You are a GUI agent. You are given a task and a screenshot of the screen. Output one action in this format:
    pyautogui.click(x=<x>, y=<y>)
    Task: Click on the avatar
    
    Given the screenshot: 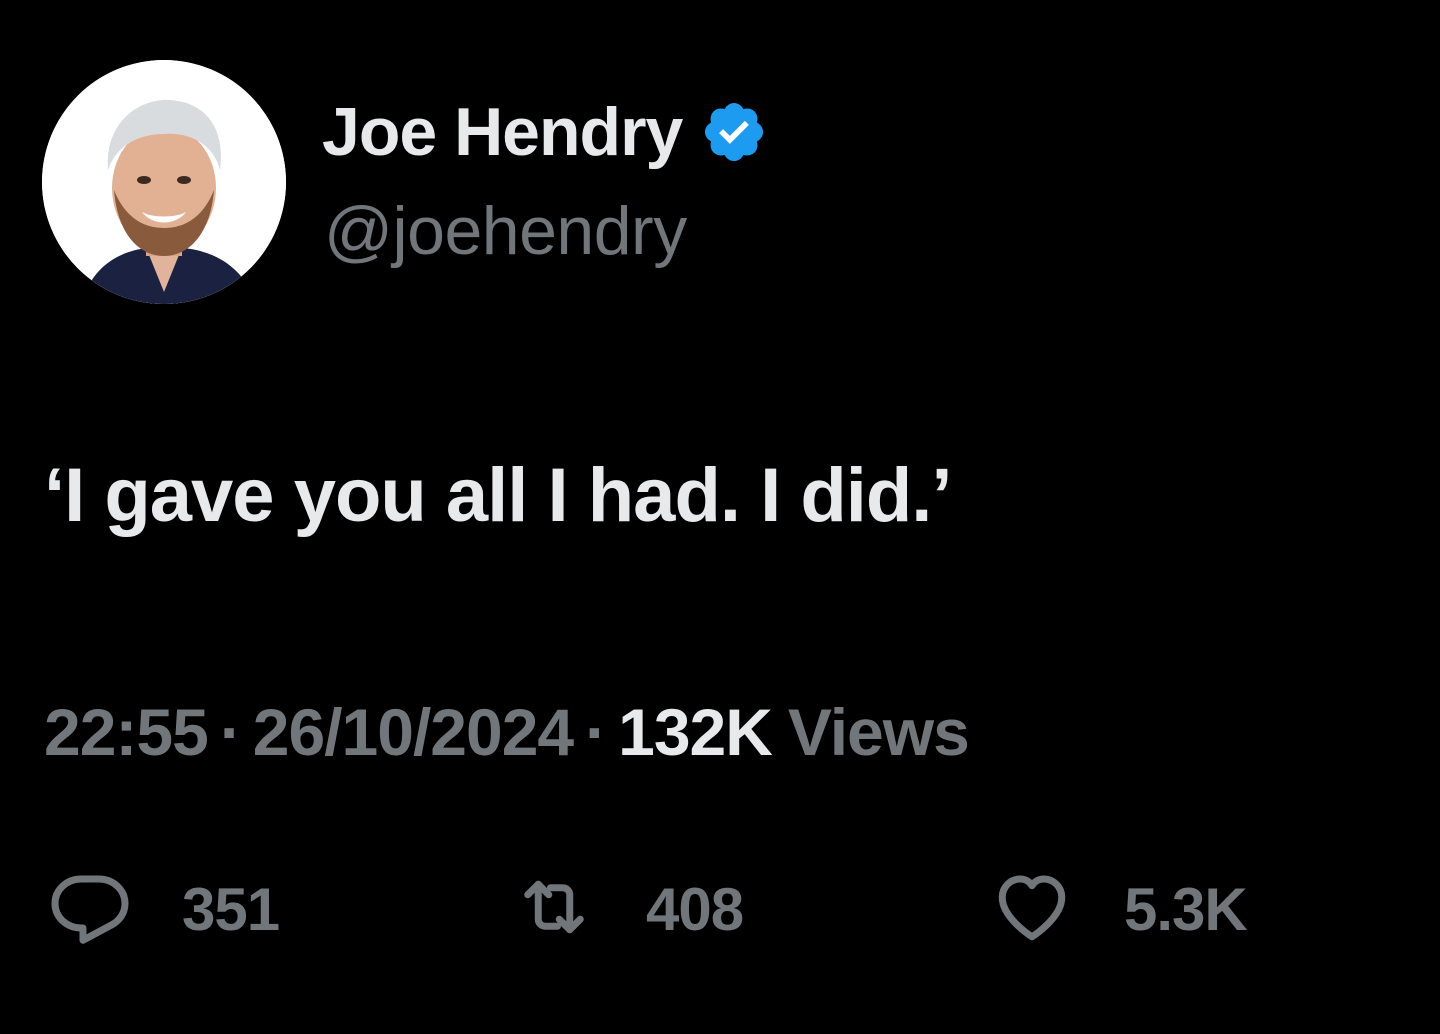 What is the action you would take?
    pyautogui.click(x=164, y=182)
    